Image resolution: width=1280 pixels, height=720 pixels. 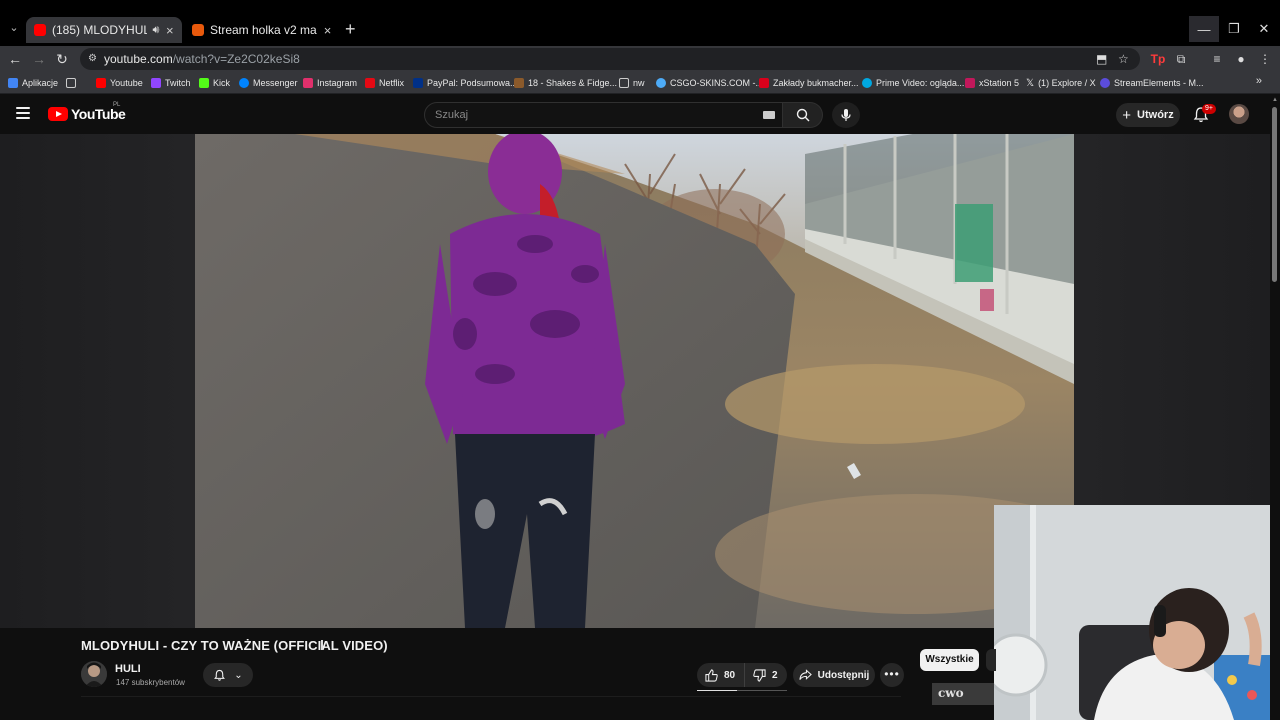 I want to click on channel-avatar-image, so click(x=94, y=674).